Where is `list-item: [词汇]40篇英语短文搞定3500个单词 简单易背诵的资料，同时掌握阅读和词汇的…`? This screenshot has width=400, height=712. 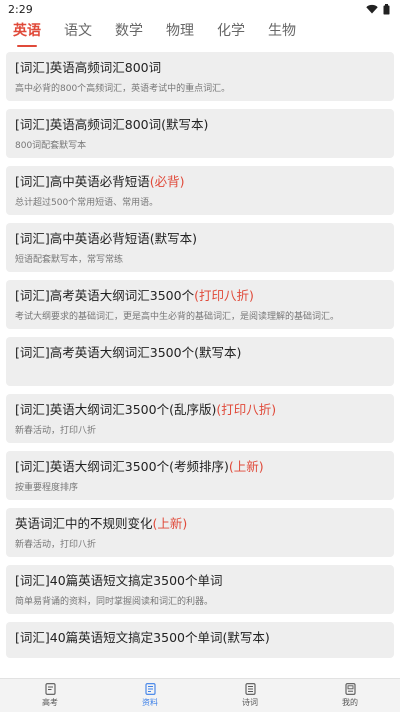
list-item: [词汇]40篇英语短文搞定3500个单词 简单易背诵的资料，同时掌握阅读和词汇的… is located at coordinates (200, 589).